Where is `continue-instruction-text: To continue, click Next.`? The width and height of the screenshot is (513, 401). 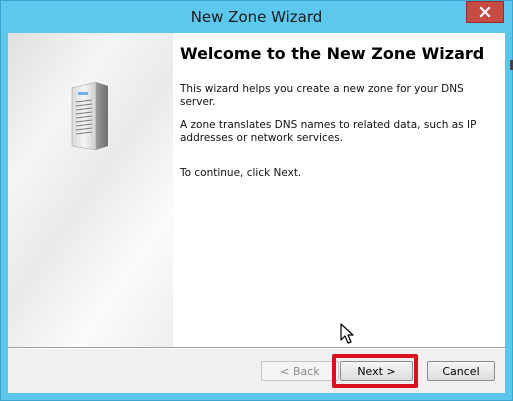
continue-instruction-text: To continue, click Next. is located at coordinates (241, 173).